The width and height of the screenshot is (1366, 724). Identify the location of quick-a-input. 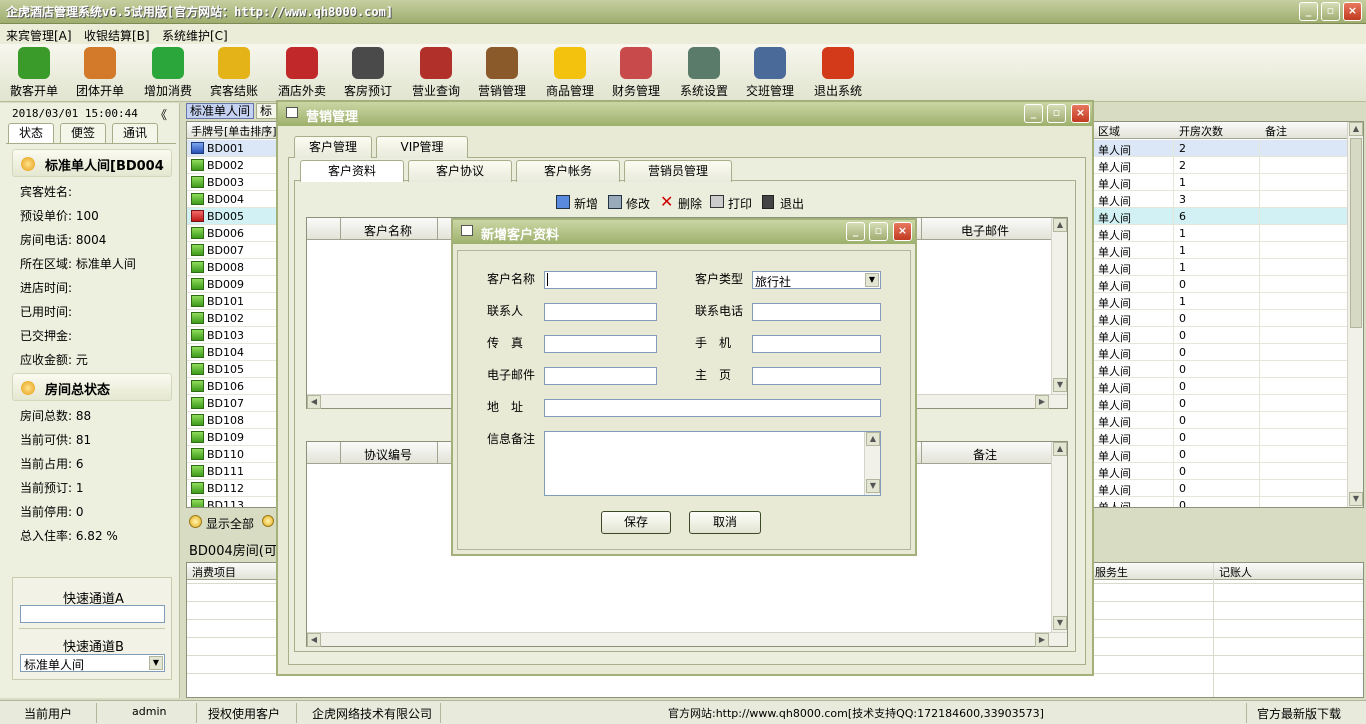
(92, 614).